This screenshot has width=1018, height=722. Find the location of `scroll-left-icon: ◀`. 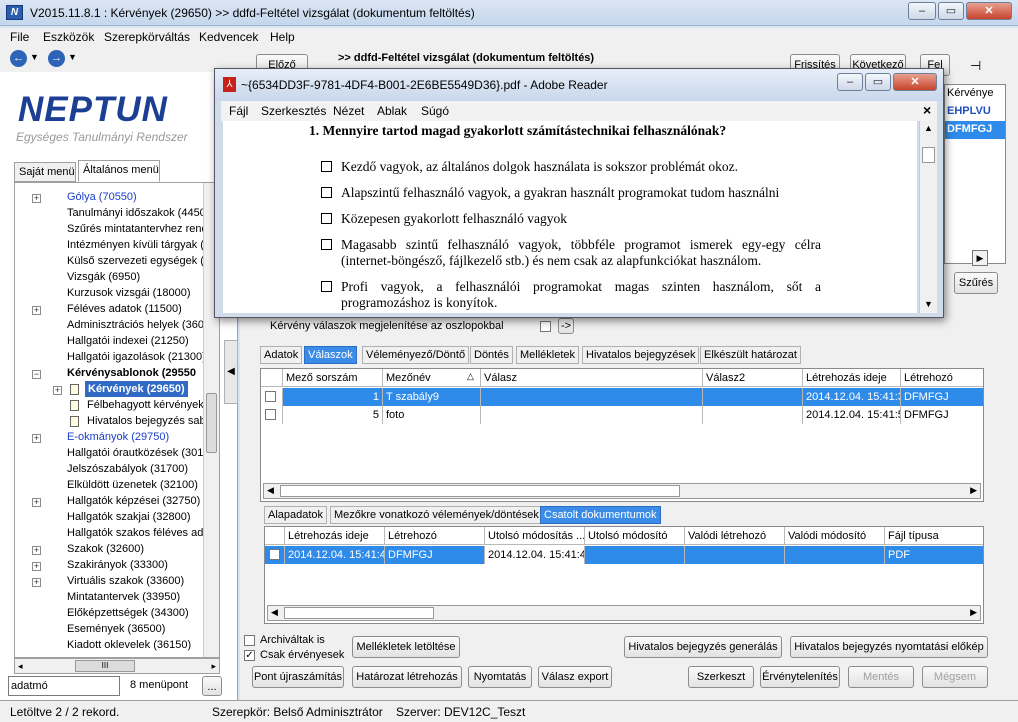

scroll-left-icon: ◀ is located at coordinates (270, 490).